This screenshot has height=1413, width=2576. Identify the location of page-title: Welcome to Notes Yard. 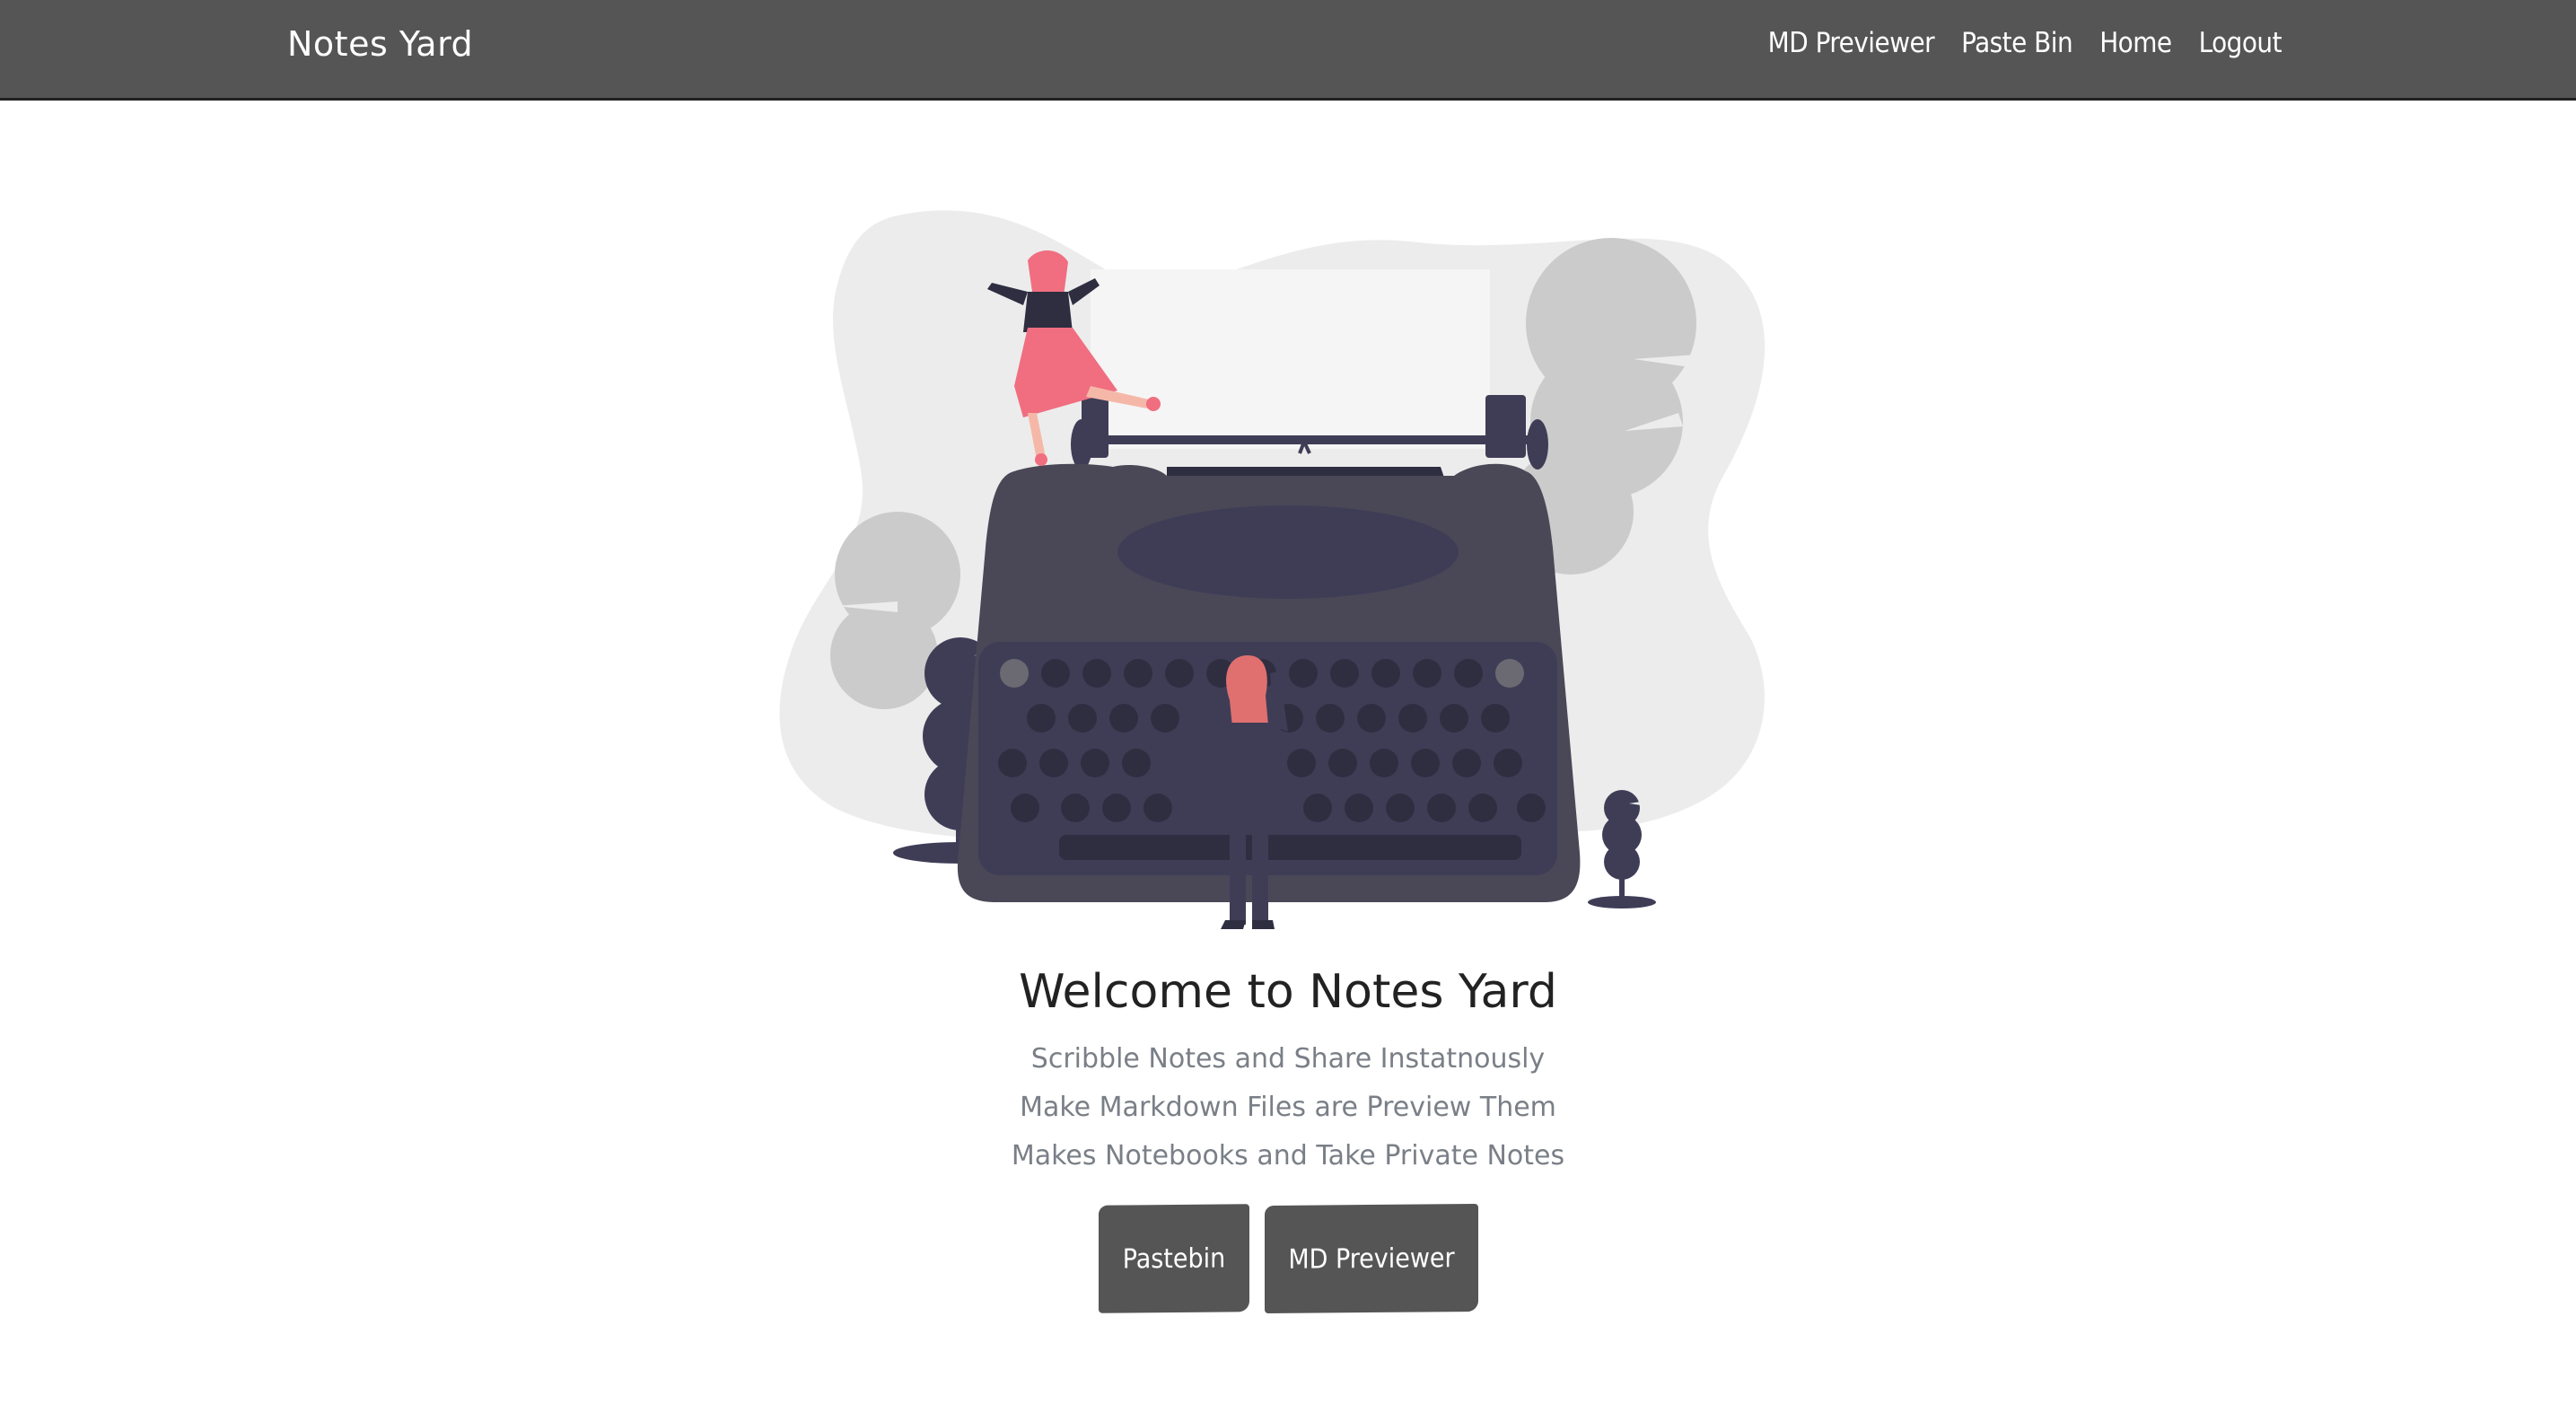
(1288, 992).